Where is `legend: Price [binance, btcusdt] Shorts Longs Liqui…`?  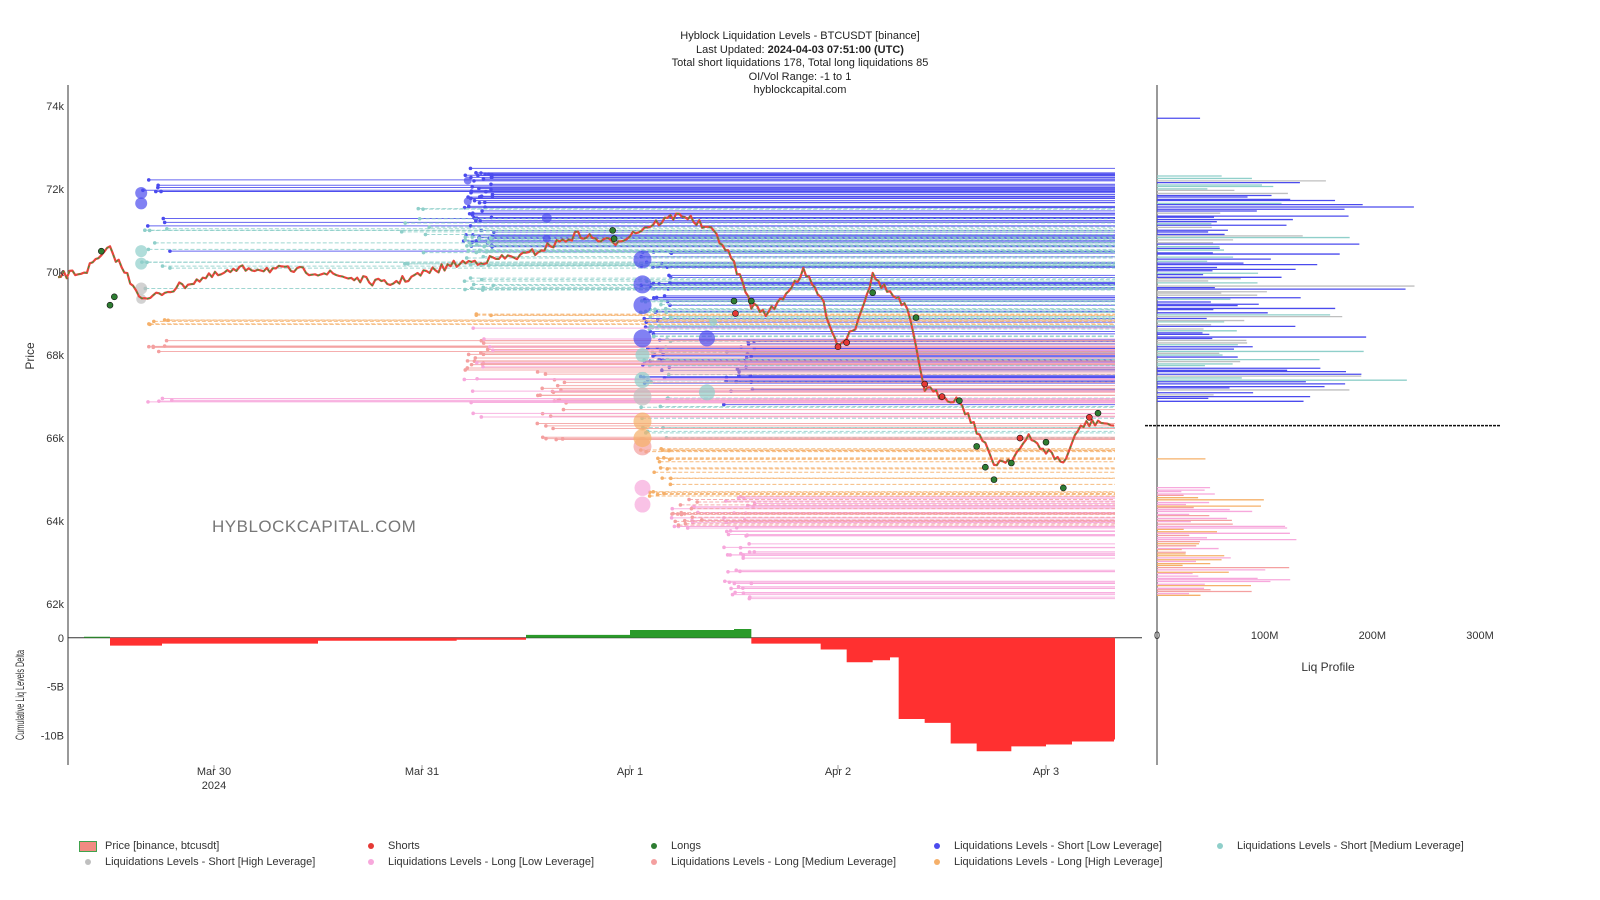 legend: Price [binance, btcusdt] Shorts Longs Liqui… is located at coordinates (825, 854).